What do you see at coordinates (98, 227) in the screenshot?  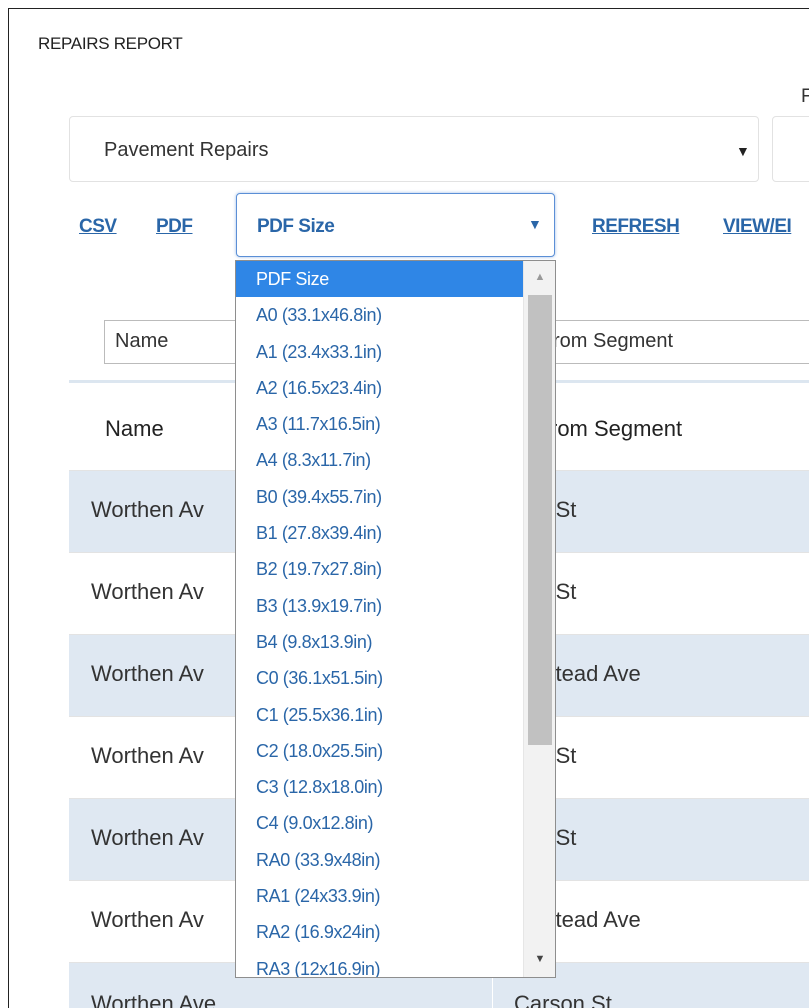 I see `csv-link: CSV` at bounding box center [98, 227].